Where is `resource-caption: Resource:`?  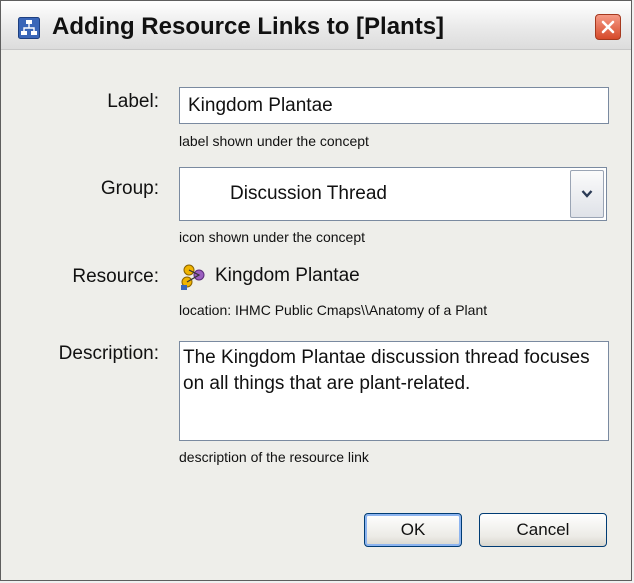 resource-caption: Resource: is located at coordinates (115, 276).